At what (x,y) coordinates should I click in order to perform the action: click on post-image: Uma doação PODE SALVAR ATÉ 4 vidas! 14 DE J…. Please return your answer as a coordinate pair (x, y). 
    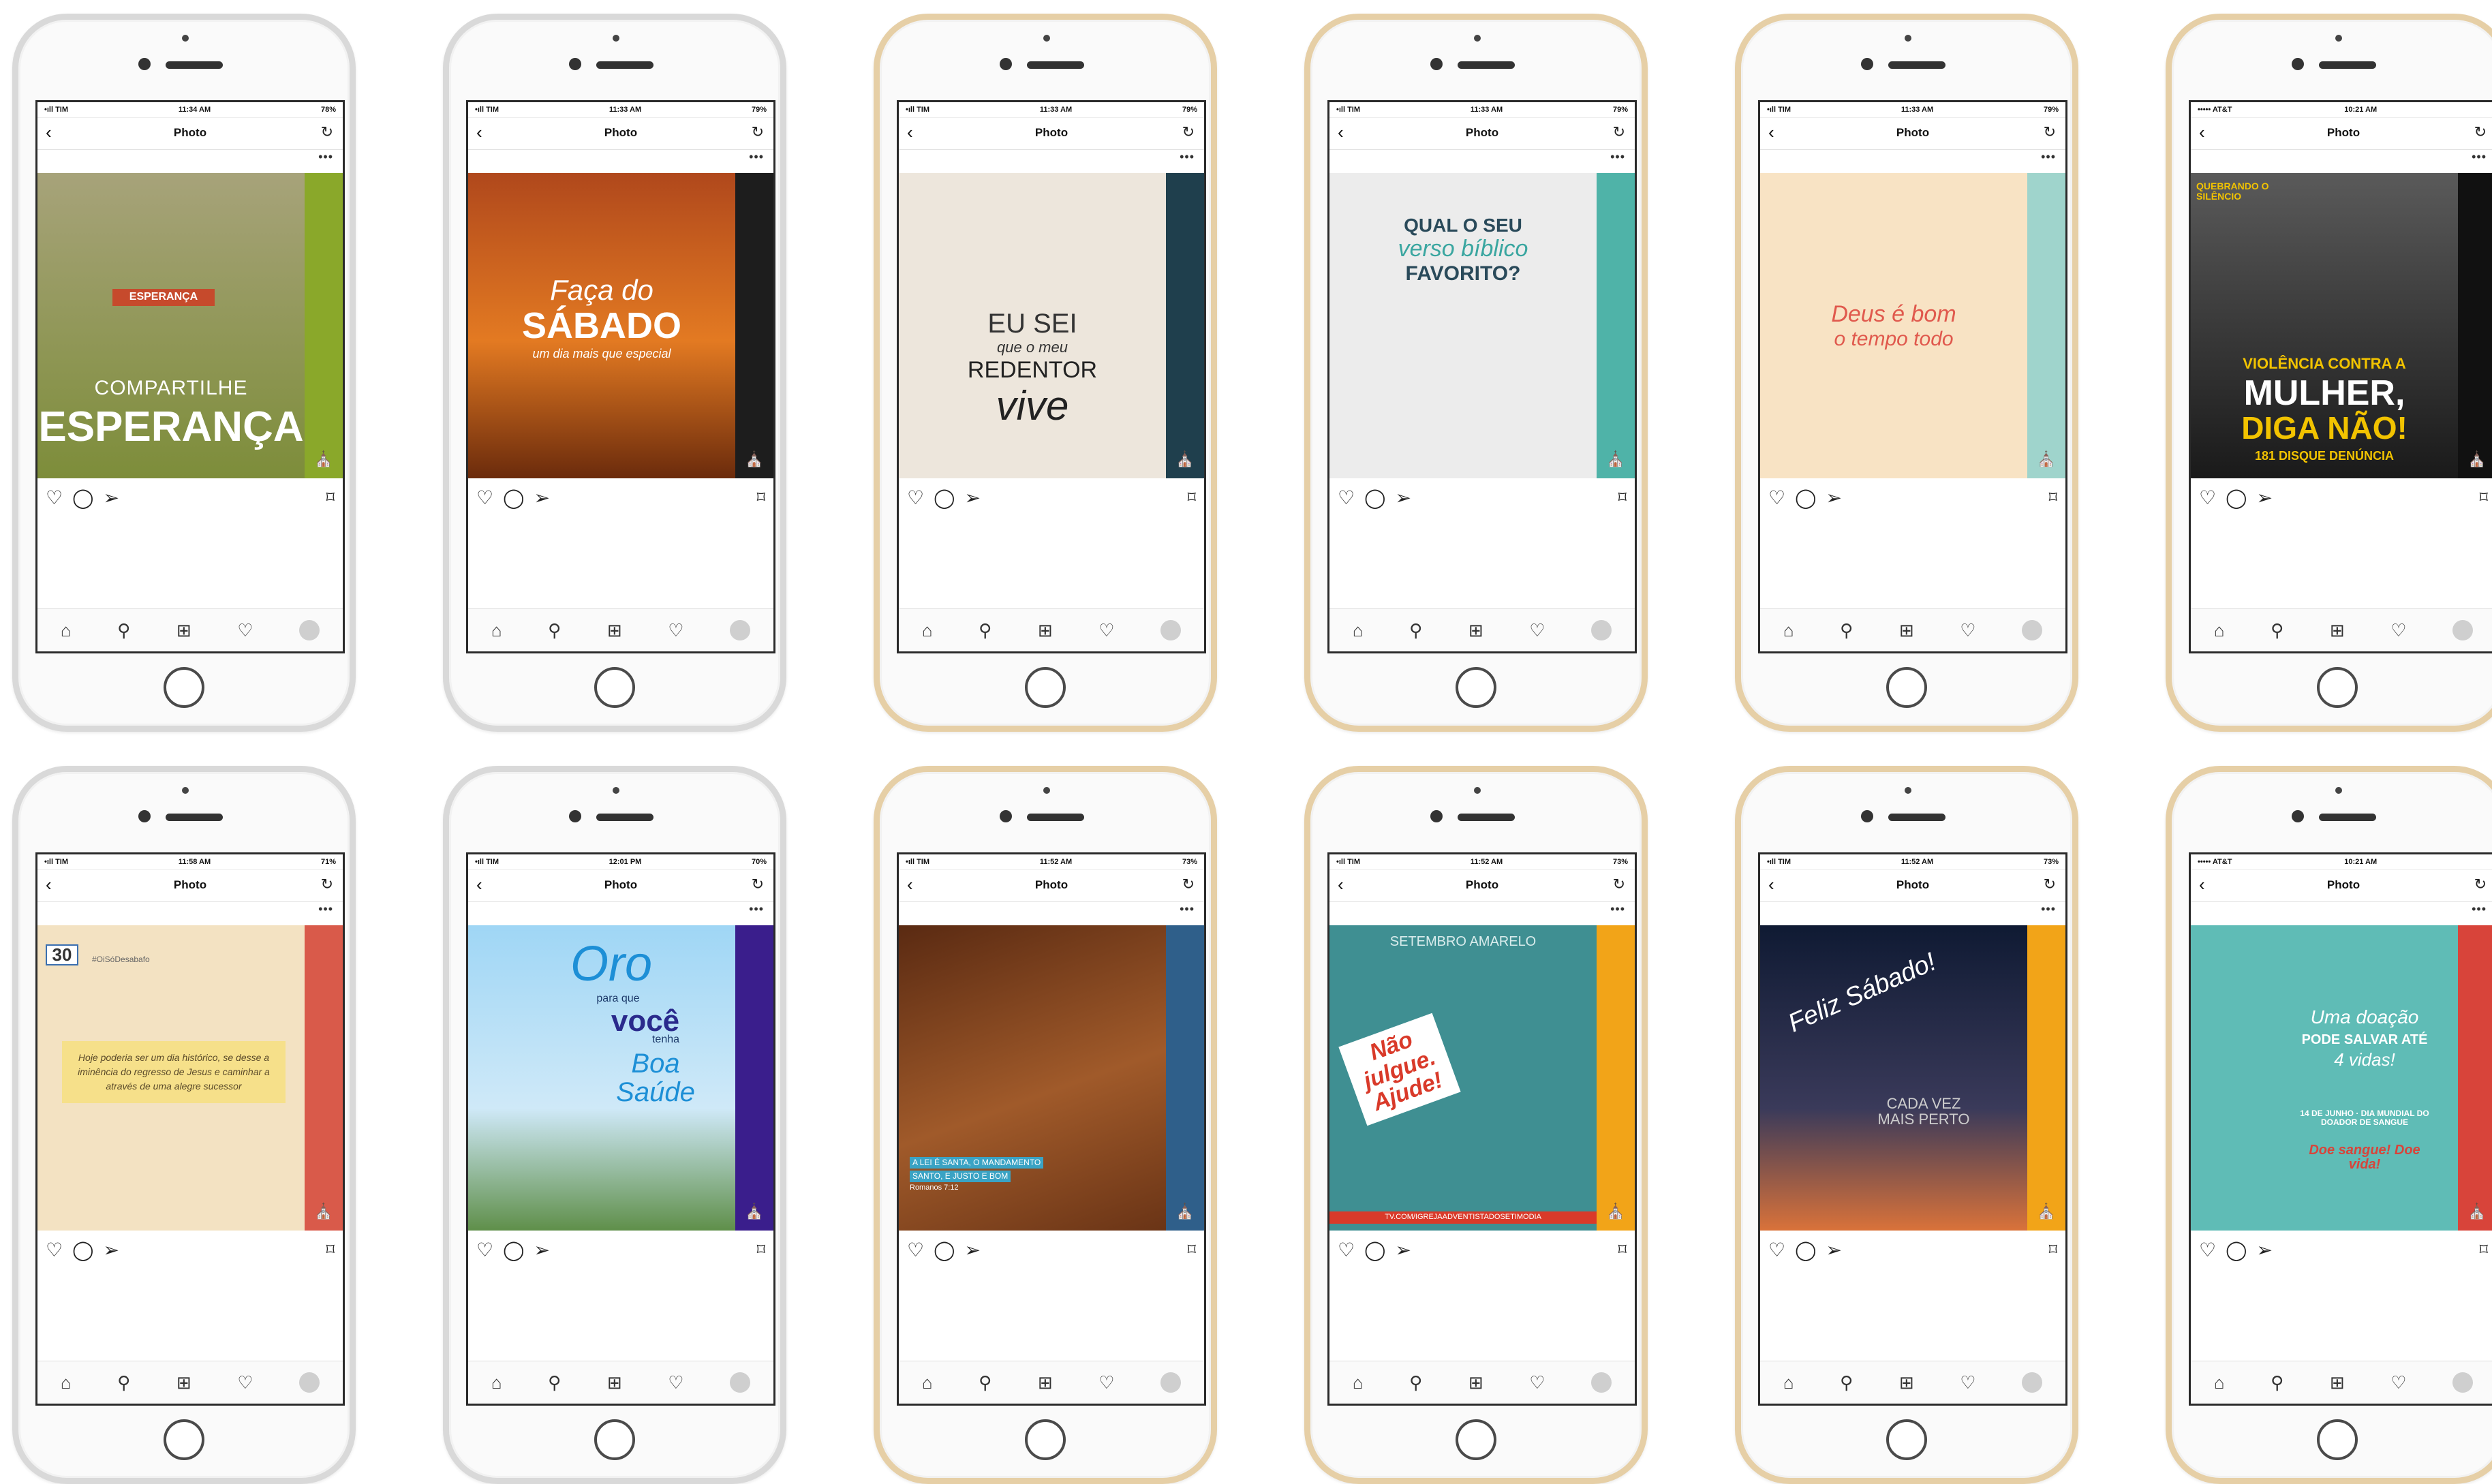
    Looking at the image, I should click on (2342, 1078).